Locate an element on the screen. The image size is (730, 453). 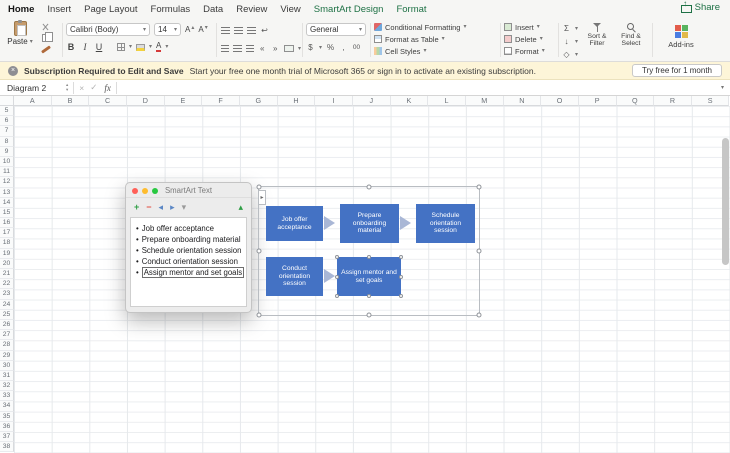
format-painter-icon is located at coordinates (46, 49).